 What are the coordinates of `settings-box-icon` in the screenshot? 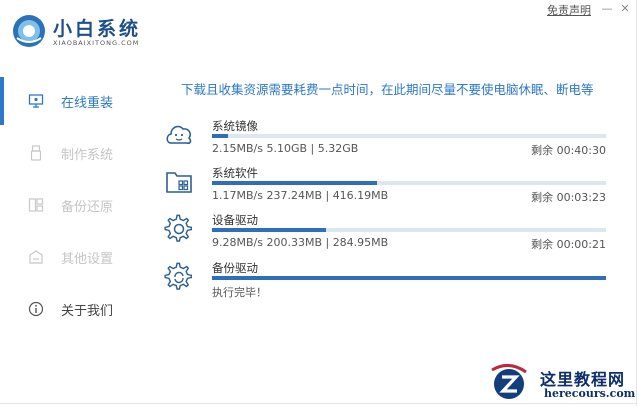 It's located at (36, 257).